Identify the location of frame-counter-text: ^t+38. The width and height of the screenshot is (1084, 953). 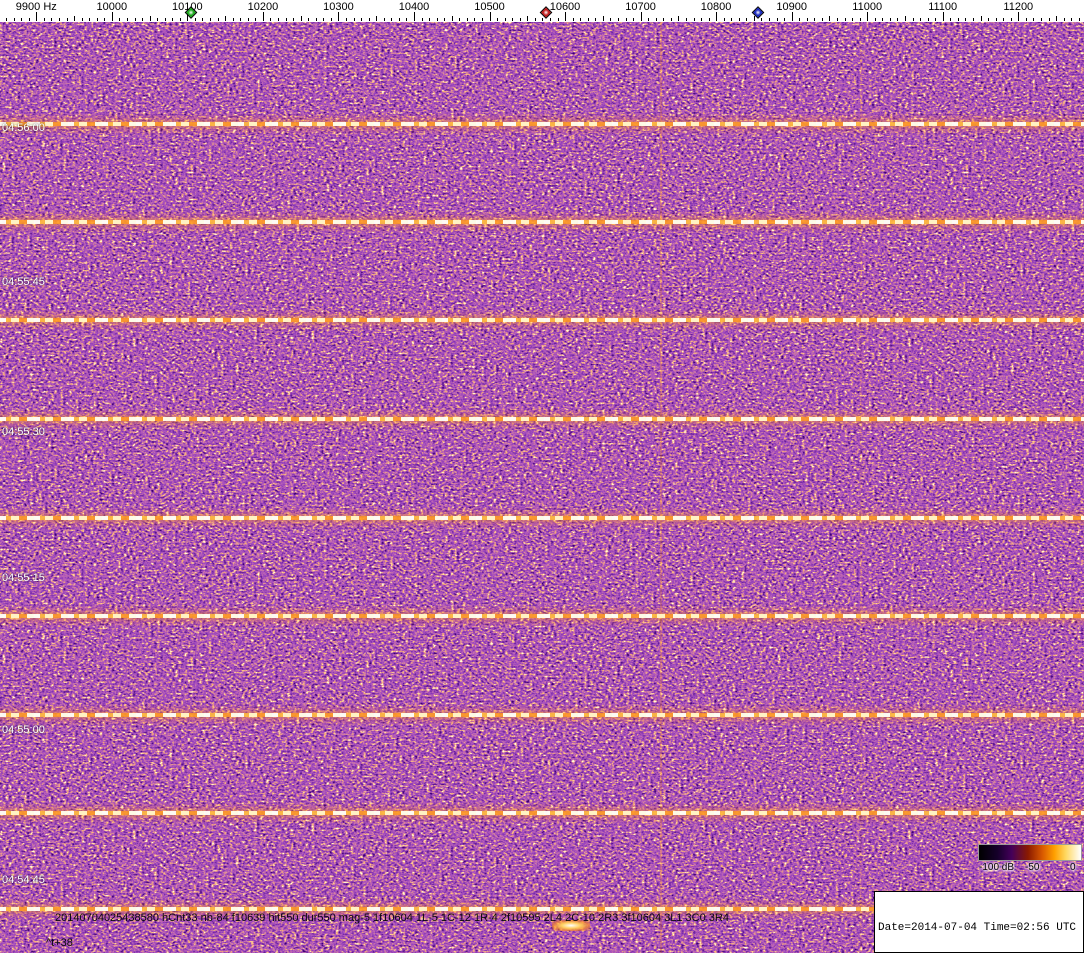
(59, 943).